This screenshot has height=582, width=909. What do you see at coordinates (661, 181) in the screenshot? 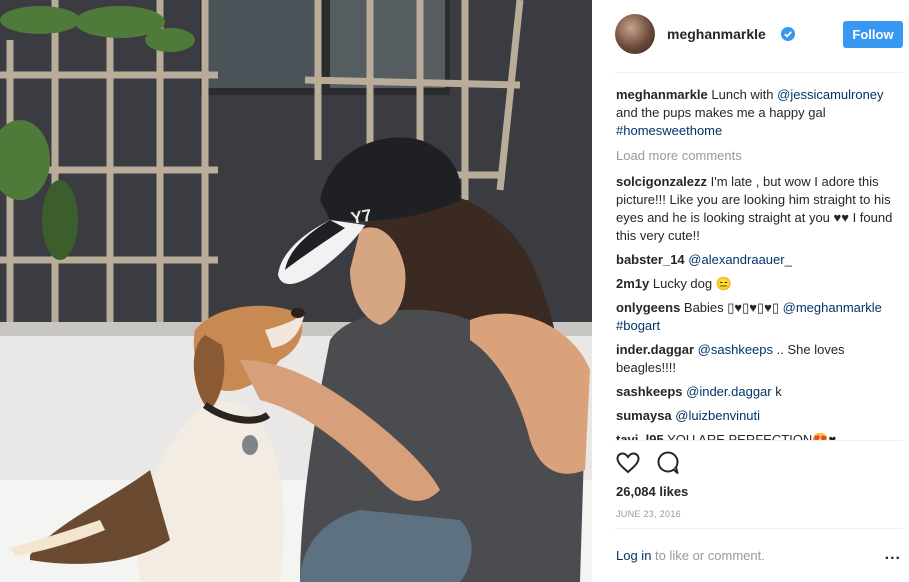
I see `comment-username: solcigonzalezz` at bounding box center [661, 181].